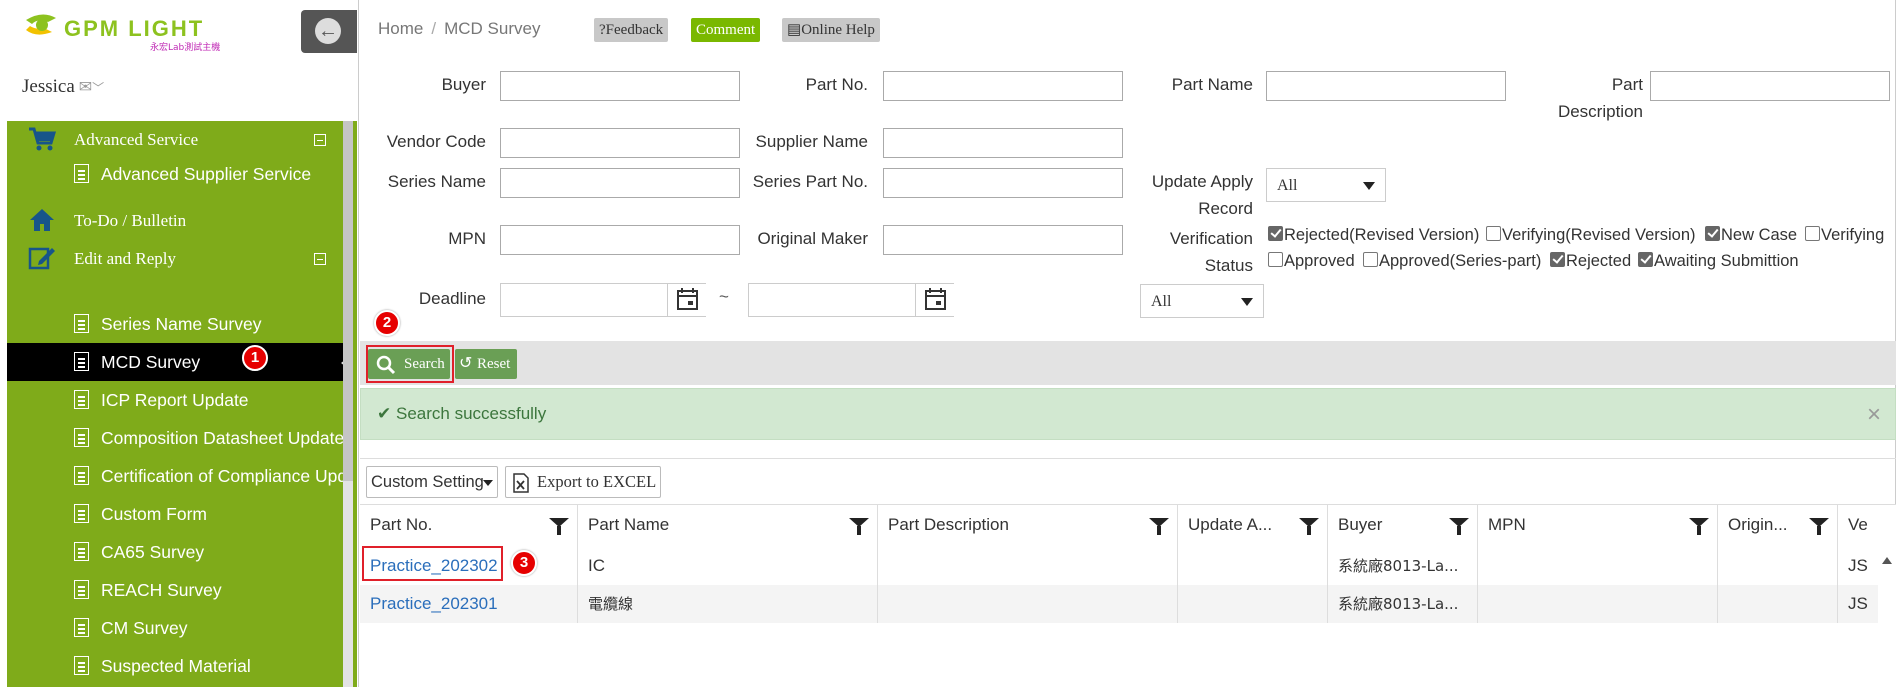 This screenshot has height=688, width=1896. What do you see at coordinates (63, 87) in the screenshot?
I see `user-menu: Jessica ✉﹀` at bounding box center [63, 87].